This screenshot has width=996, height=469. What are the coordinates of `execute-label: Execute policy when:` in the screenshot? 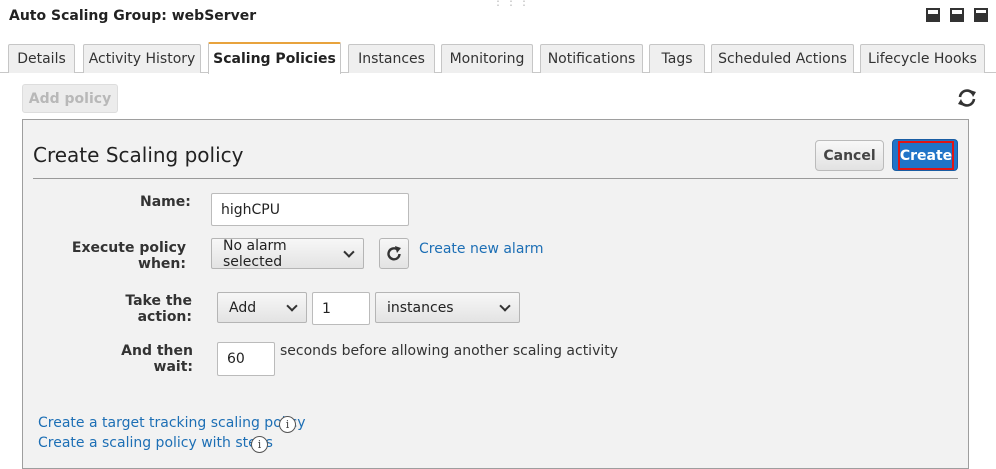 It's located at (128, 256).